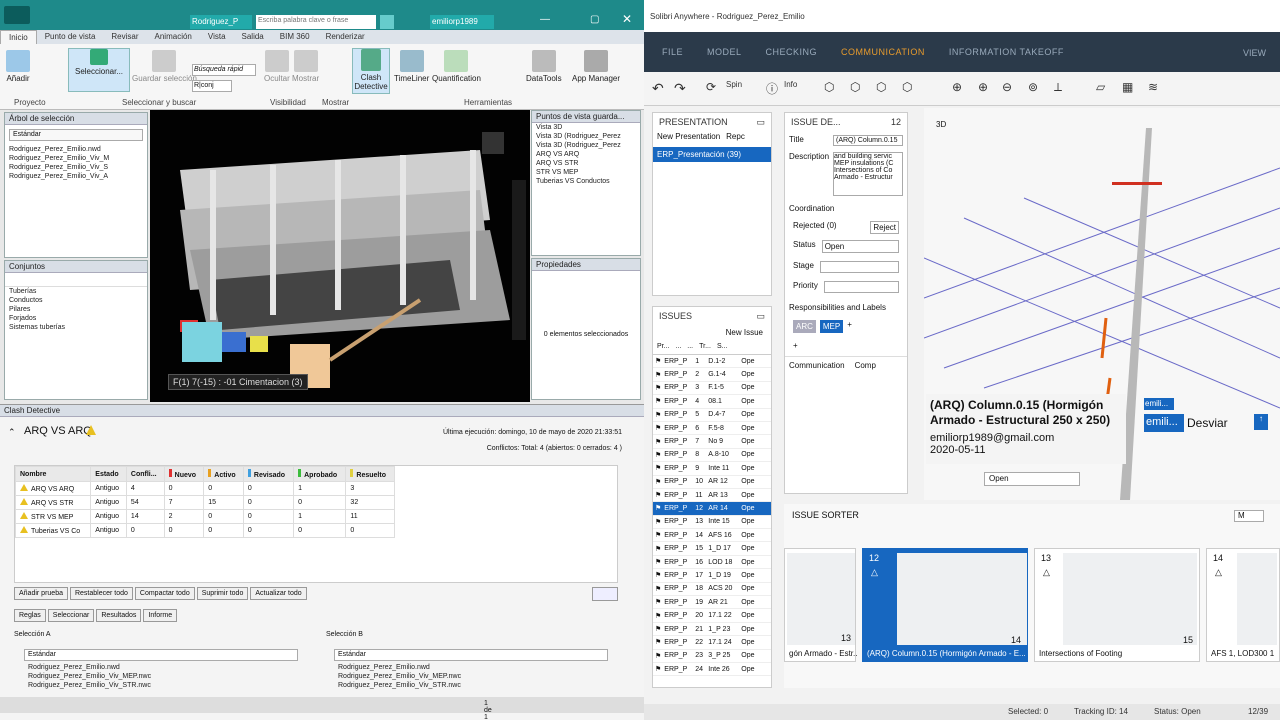 This screenshot has width=1280, height=720. I want to click on issue-row: ⚑ ERP_P 18 ACS 20 Ope, so click(712, 590).